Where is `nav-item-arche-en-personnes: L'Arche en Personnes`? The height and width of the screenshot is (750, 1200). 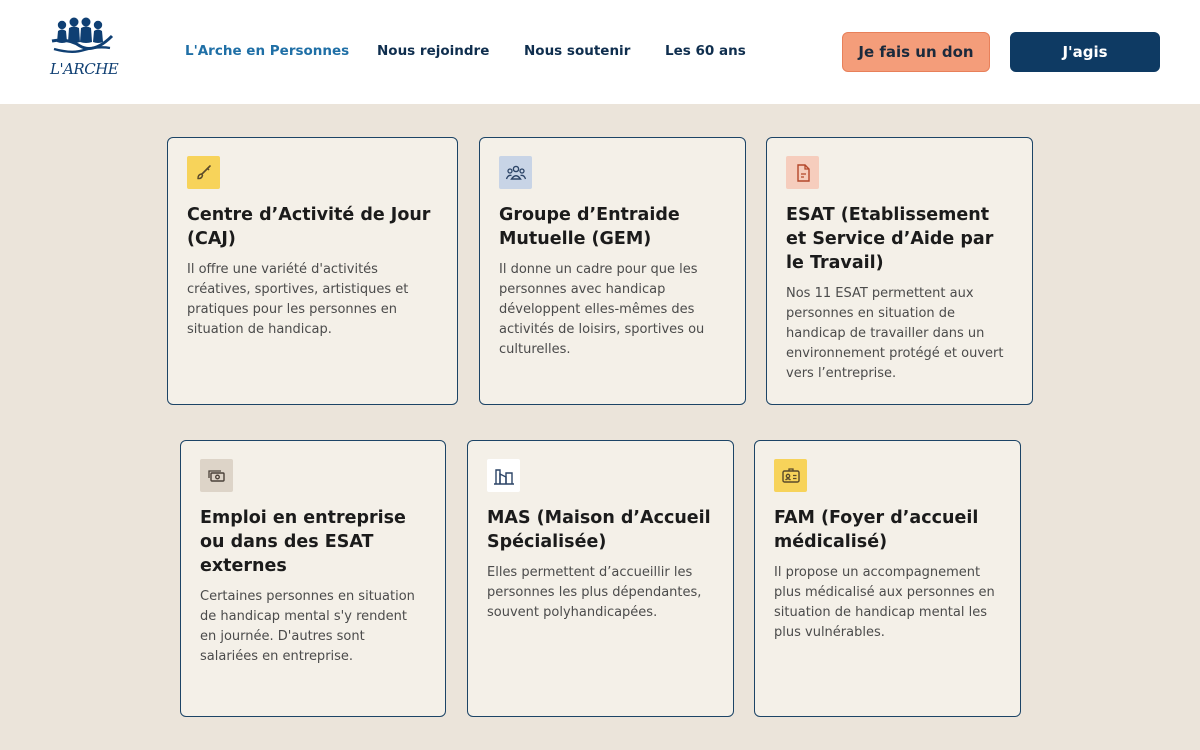
nav-item-arche-en-personnes: L'Arche en Personnes is located at coordinates (267, 51).